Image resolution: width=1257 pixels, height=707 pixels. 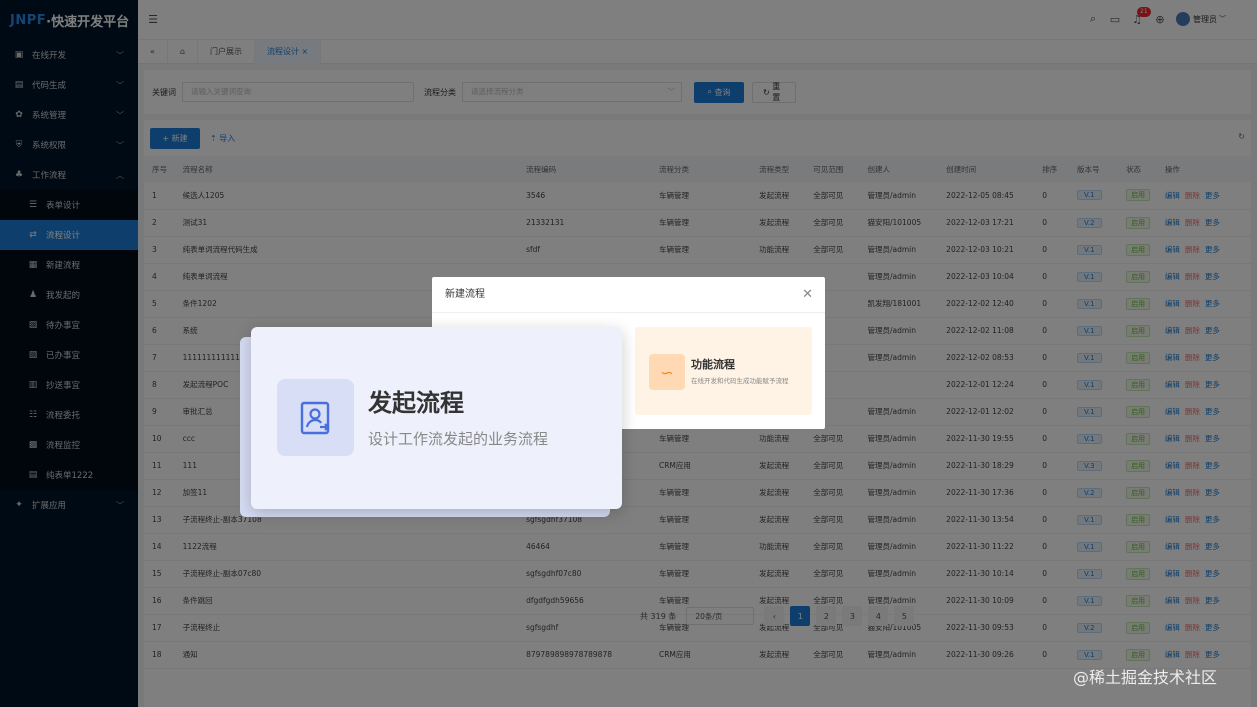 I want to click on start-flow-card: 发起流程 设计工作流发起的业务流程, so click(x=436, y=418).